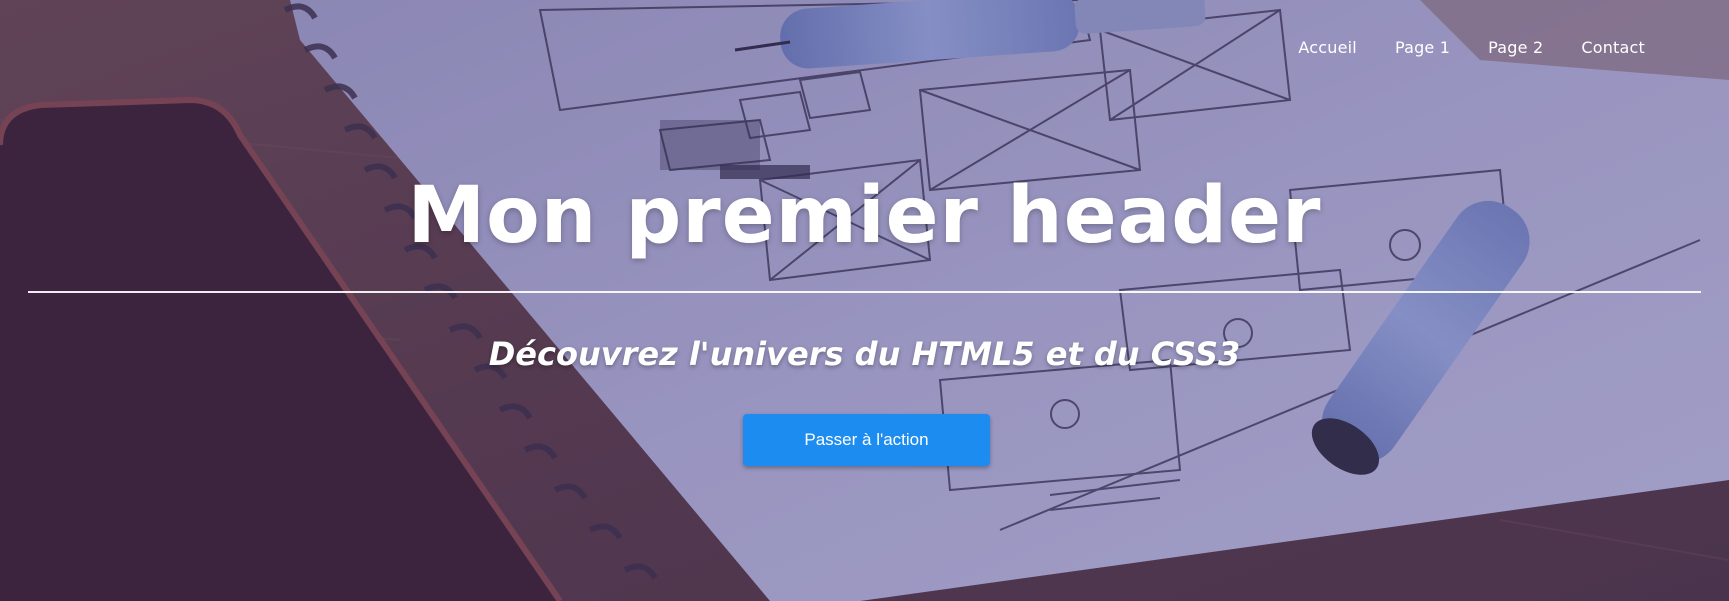 Image resolution: width=1729 pixels, height=601 pixels. Describe the element at coordinates (864, 292) in the screenshot. I see `title-divider` at that location.